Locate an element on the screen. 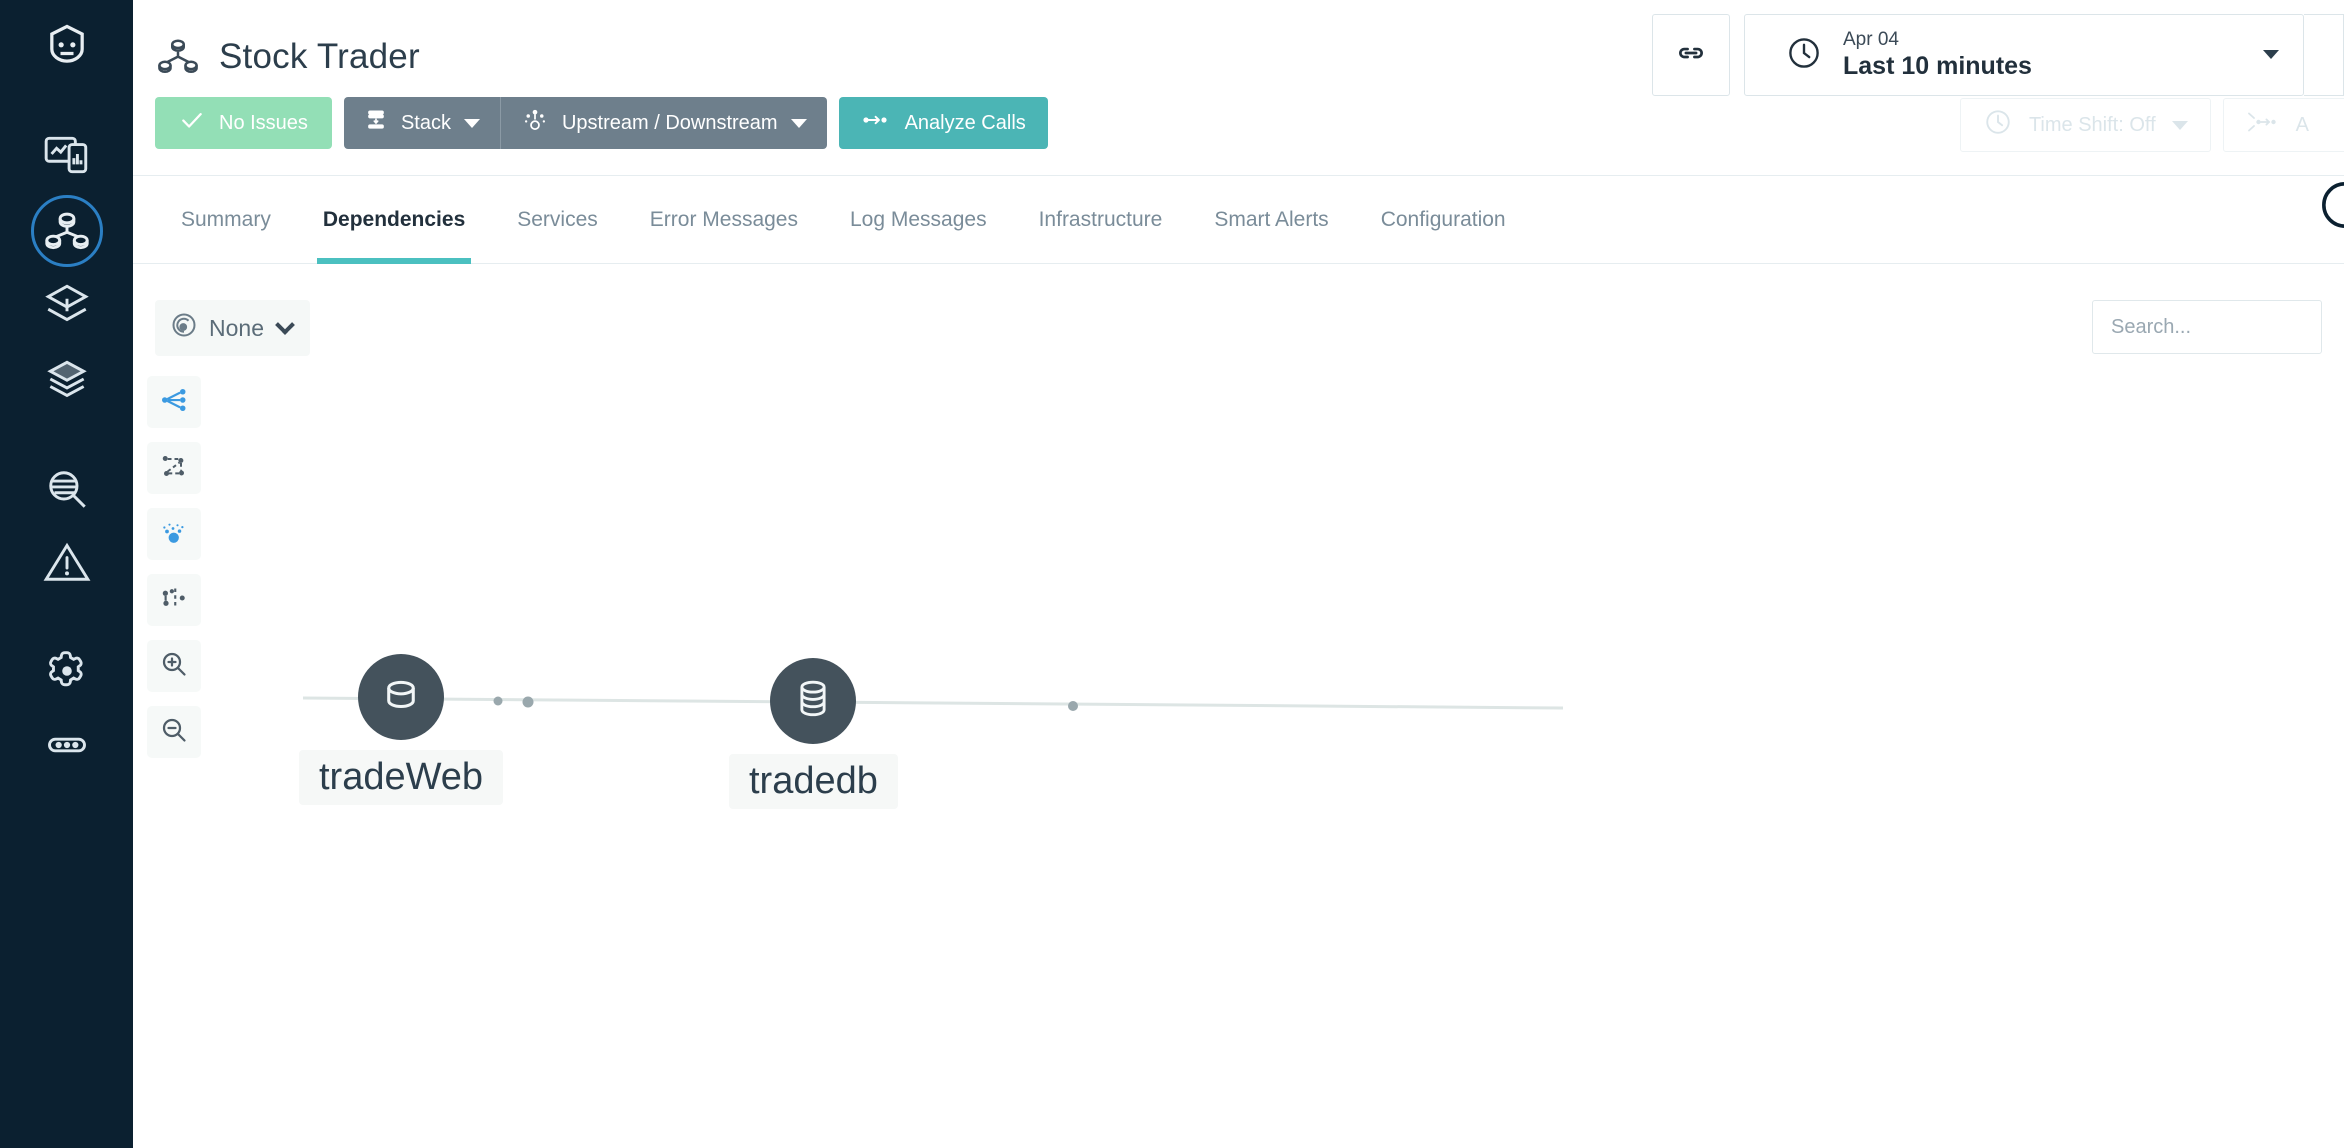 This screenshot has height=1148, width=2344. zoom-out-button is located at coordinates (174, 732).